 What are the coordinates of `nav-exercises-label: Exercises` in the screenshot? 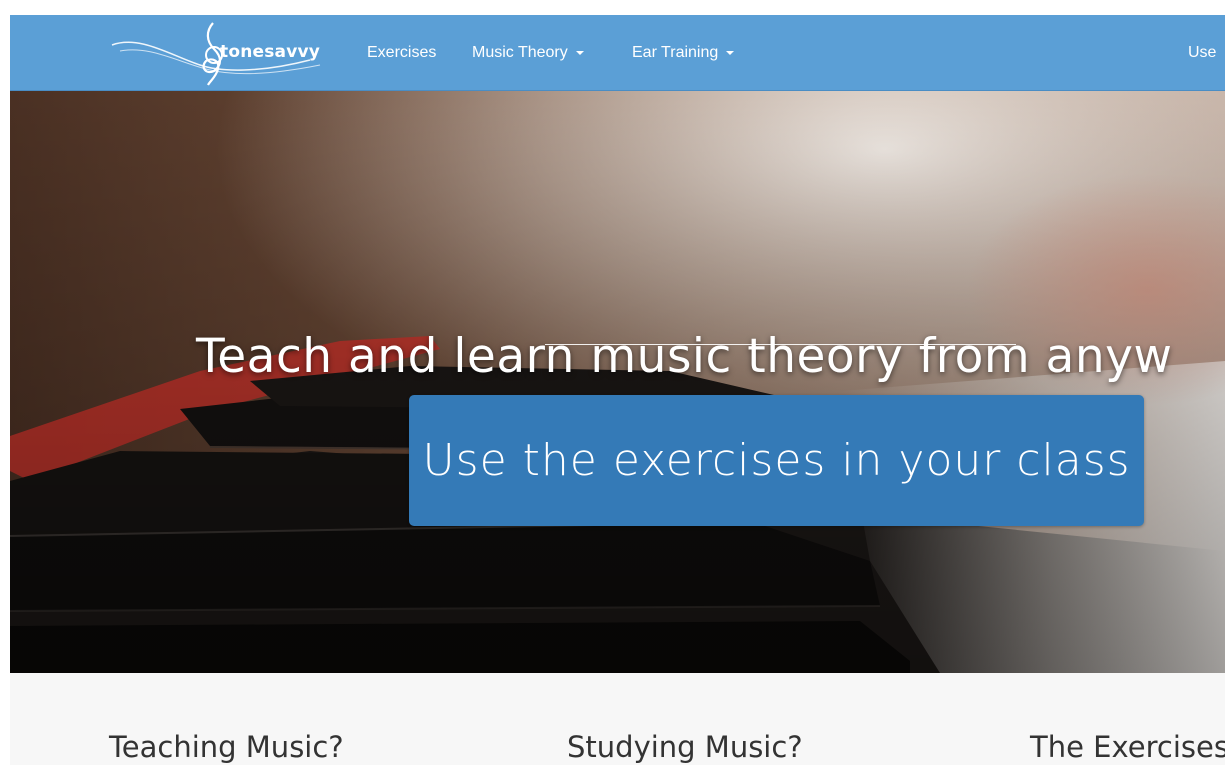 It's located at (402, 52).